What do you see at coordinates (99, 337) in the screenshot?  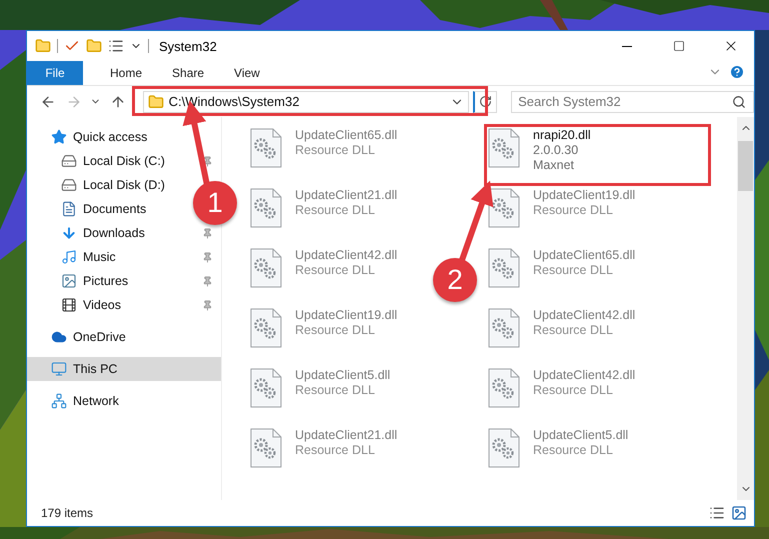 I see `nav-item: OneDrive` at bounding box center [99, 337].